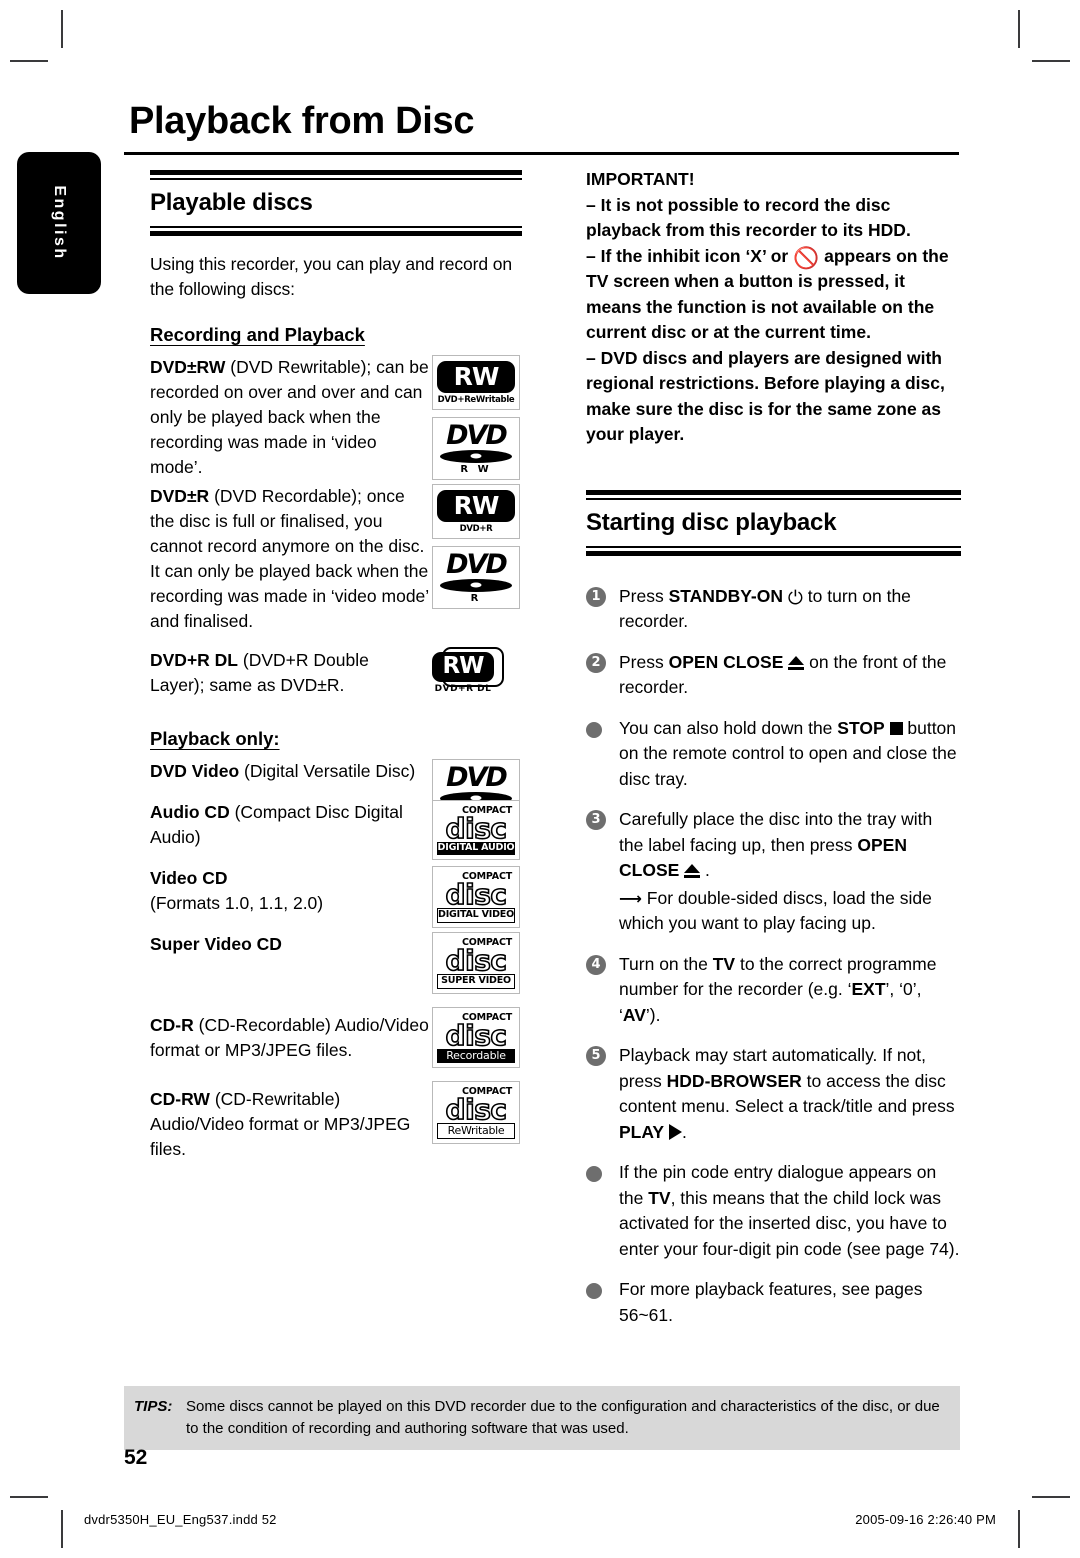 This screenshot has height=1558, width=1080. I want to click on power-icon: ⏻, so click(795, 597).